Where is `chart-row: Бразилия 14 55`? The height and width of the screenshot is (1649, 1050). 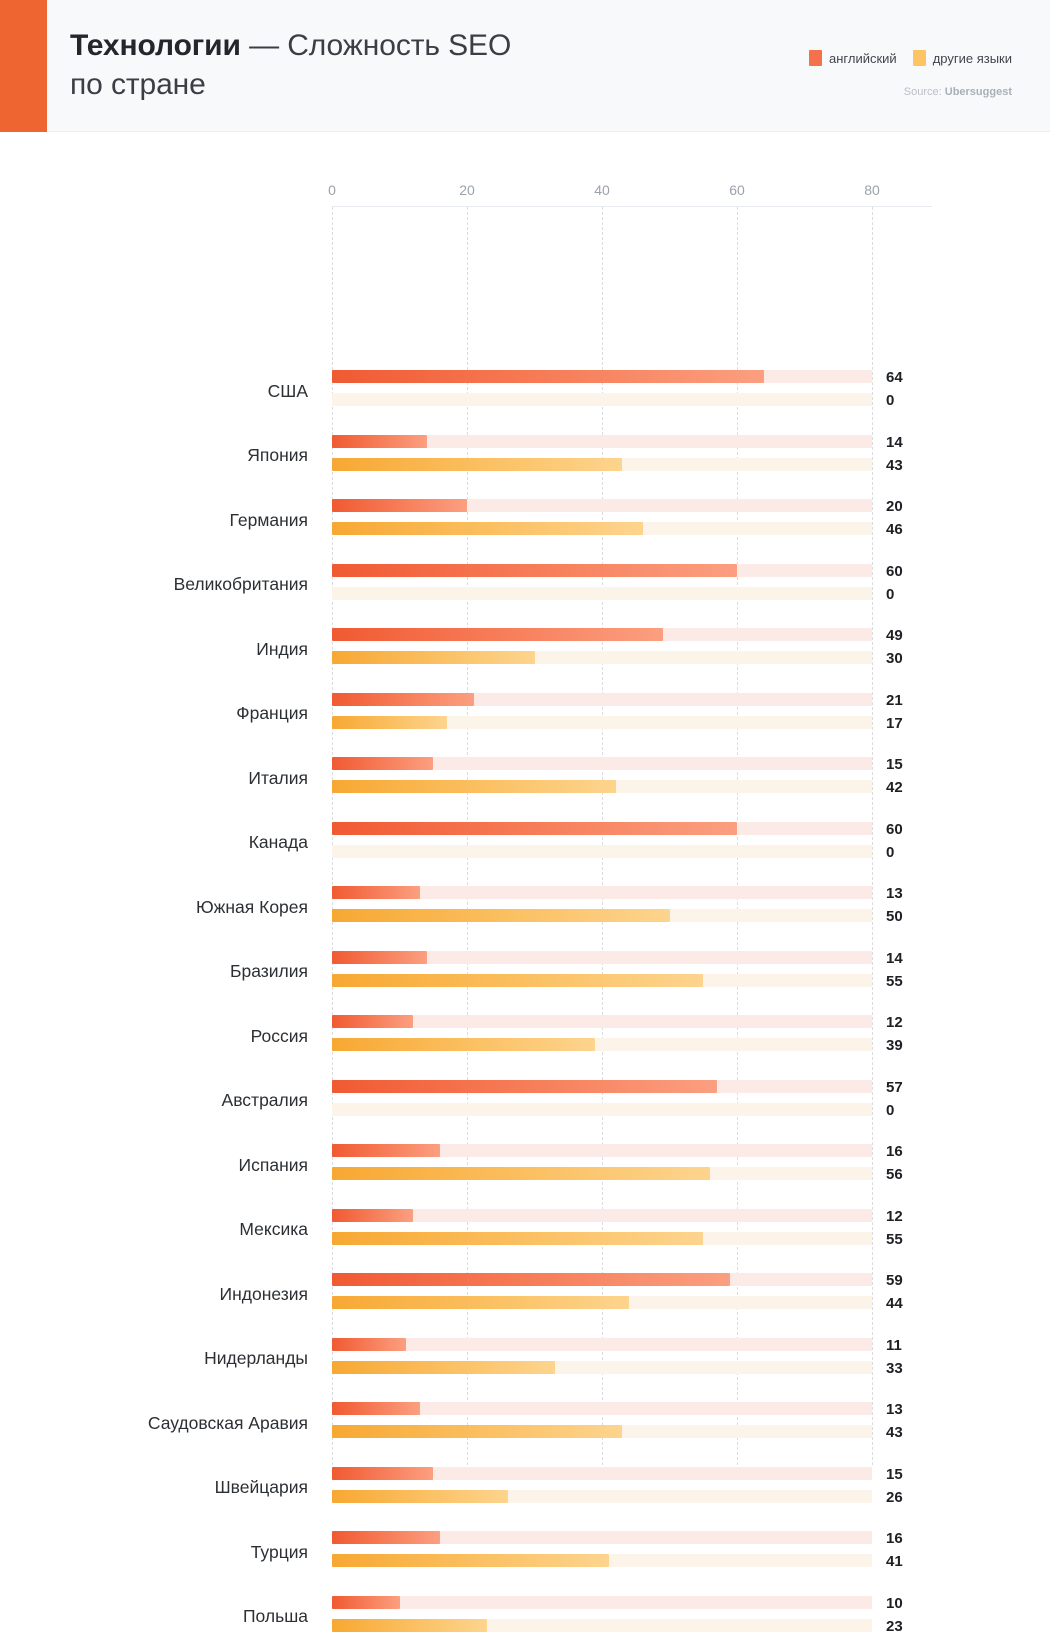 chart-row: Бразилия 14 55 is located at coordinates (525, 972).